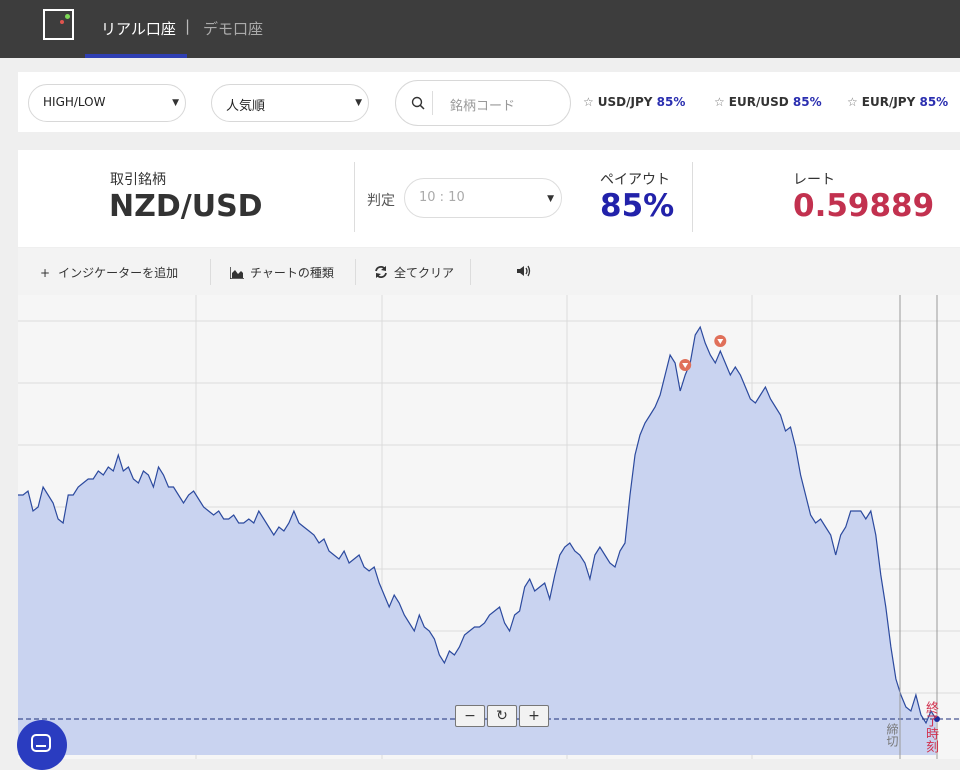 Image resolution: width=960 pixels, height=770 pixels. Describe the element at coordinates (635, 180) in the screenshot. I see `payout-label: ペイアウト` at that location.